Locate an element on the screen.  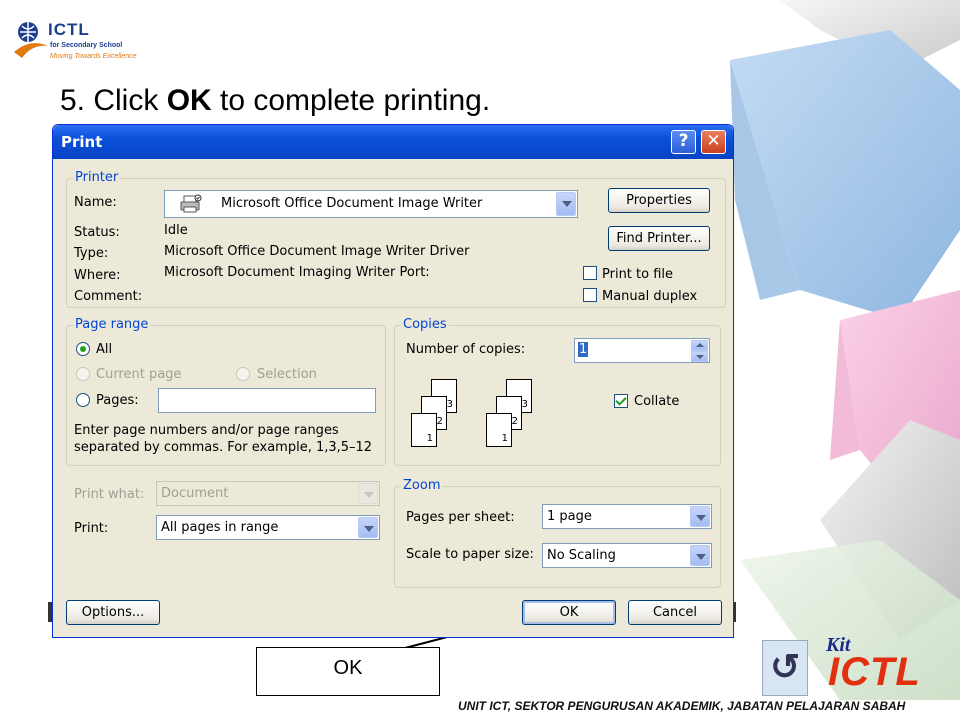
comment-label: Comment: is located at coordinates (108, 296).